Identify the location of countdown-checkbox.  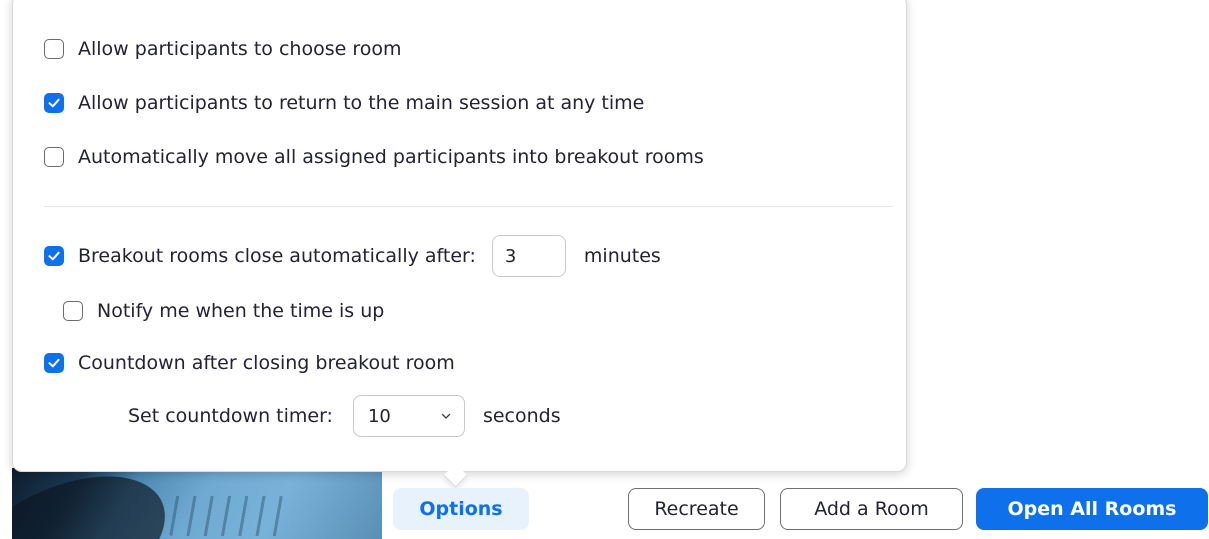
(54, 363).